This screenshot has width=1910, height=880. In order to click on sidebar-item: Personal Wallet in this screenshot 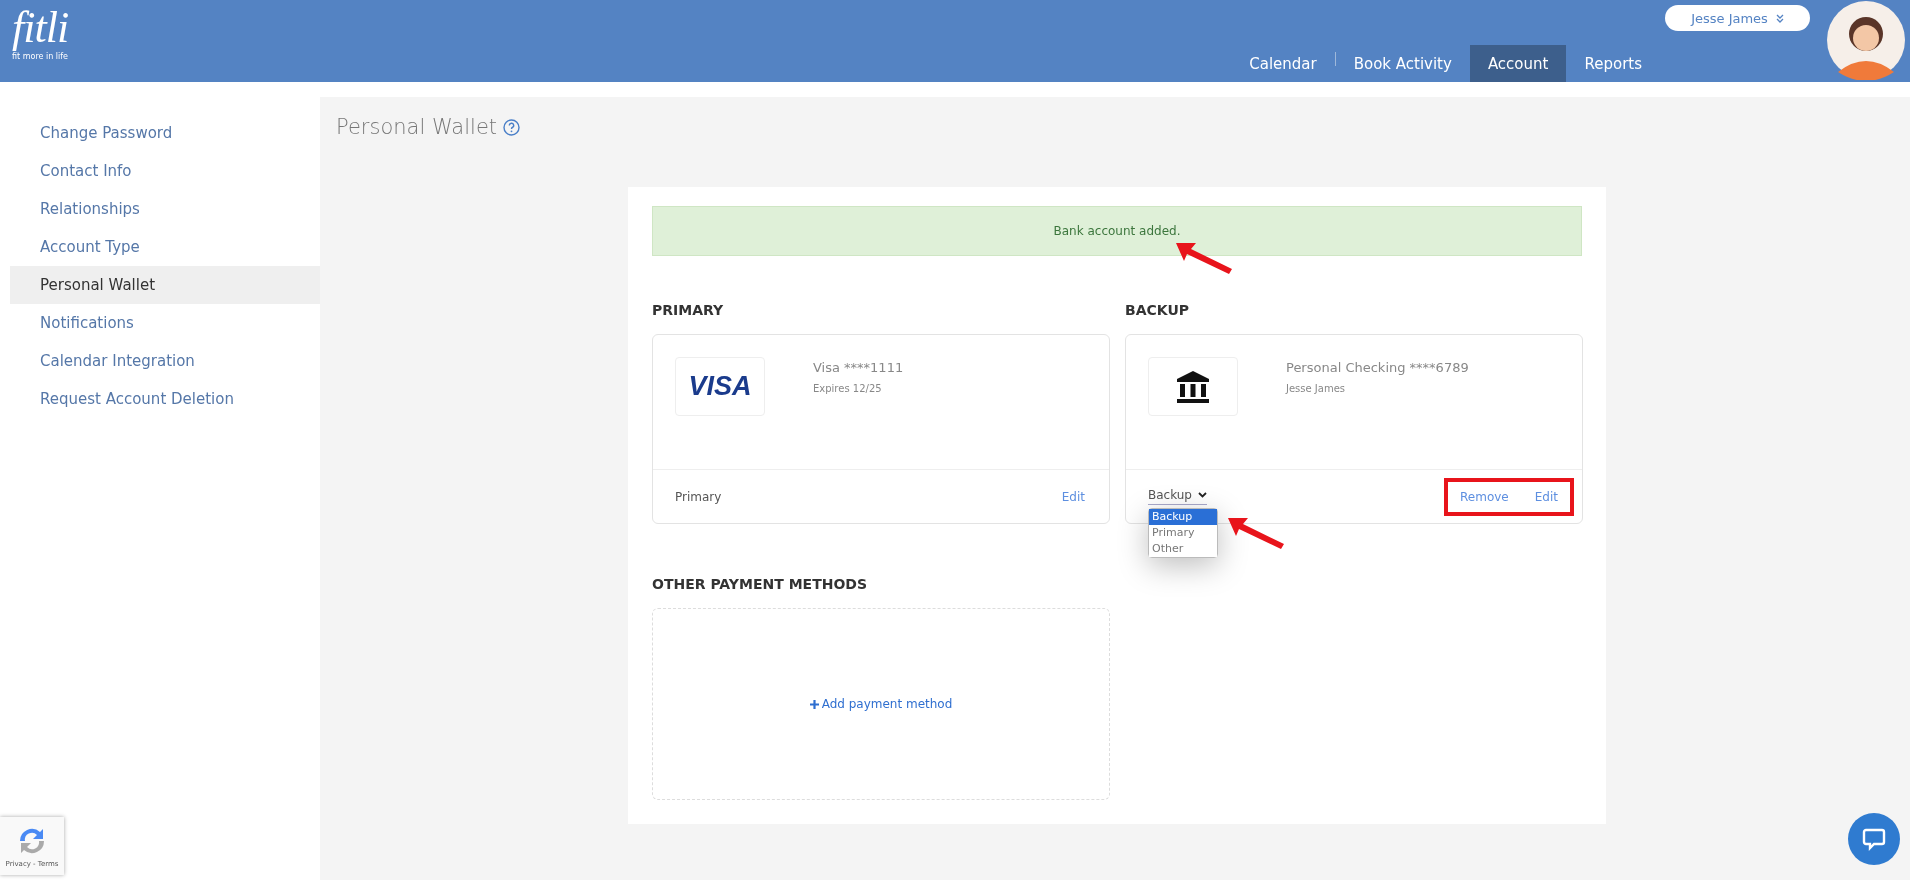, I will do `click(165, 285)`.